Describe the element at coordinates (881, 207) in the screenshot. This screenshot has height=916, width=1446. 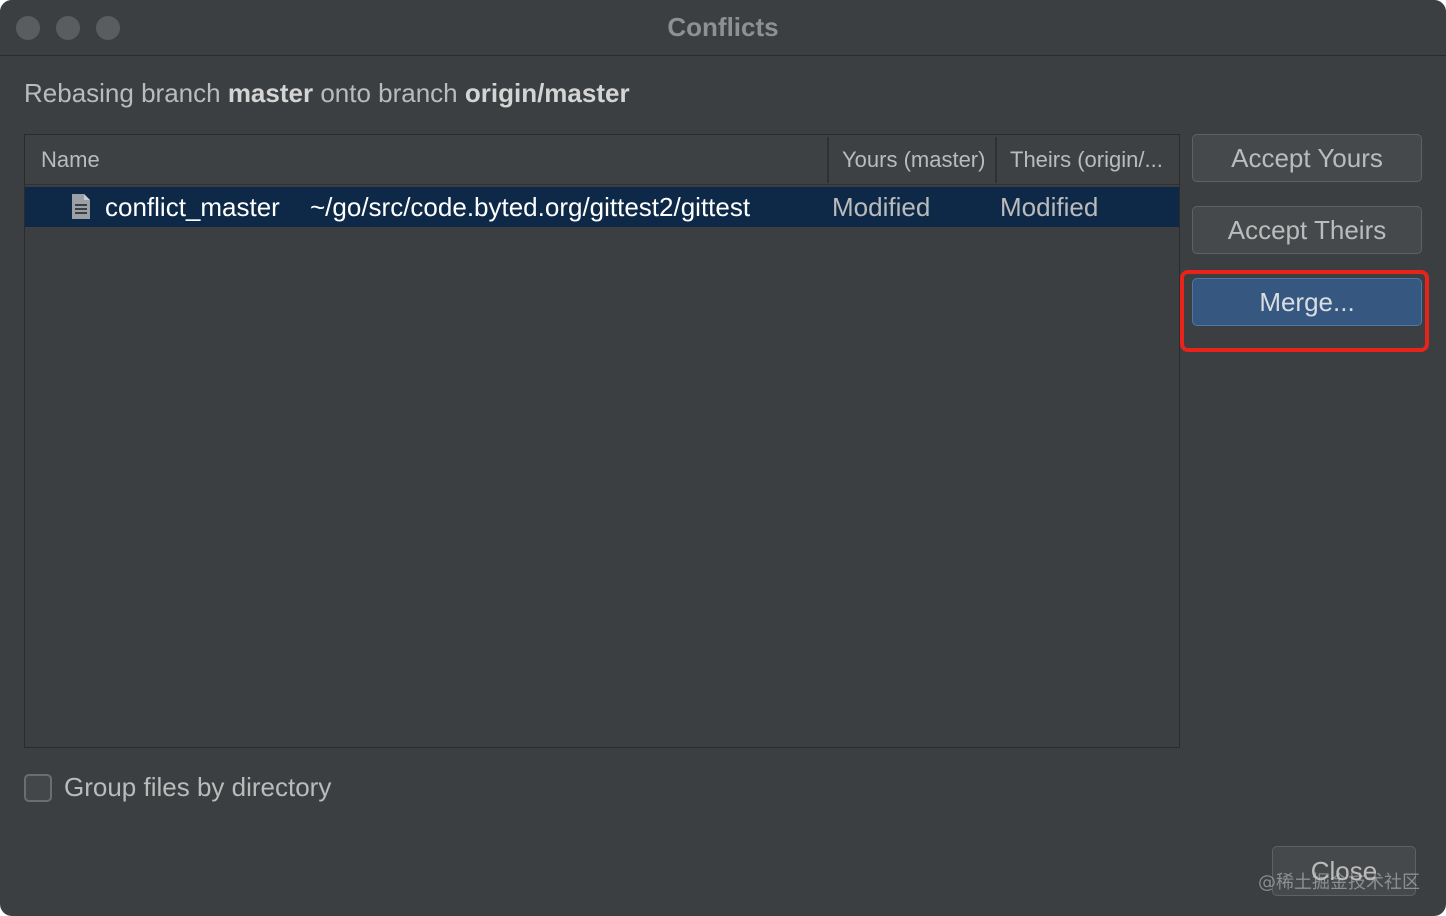
I see `yours-status: Modified` at that location.